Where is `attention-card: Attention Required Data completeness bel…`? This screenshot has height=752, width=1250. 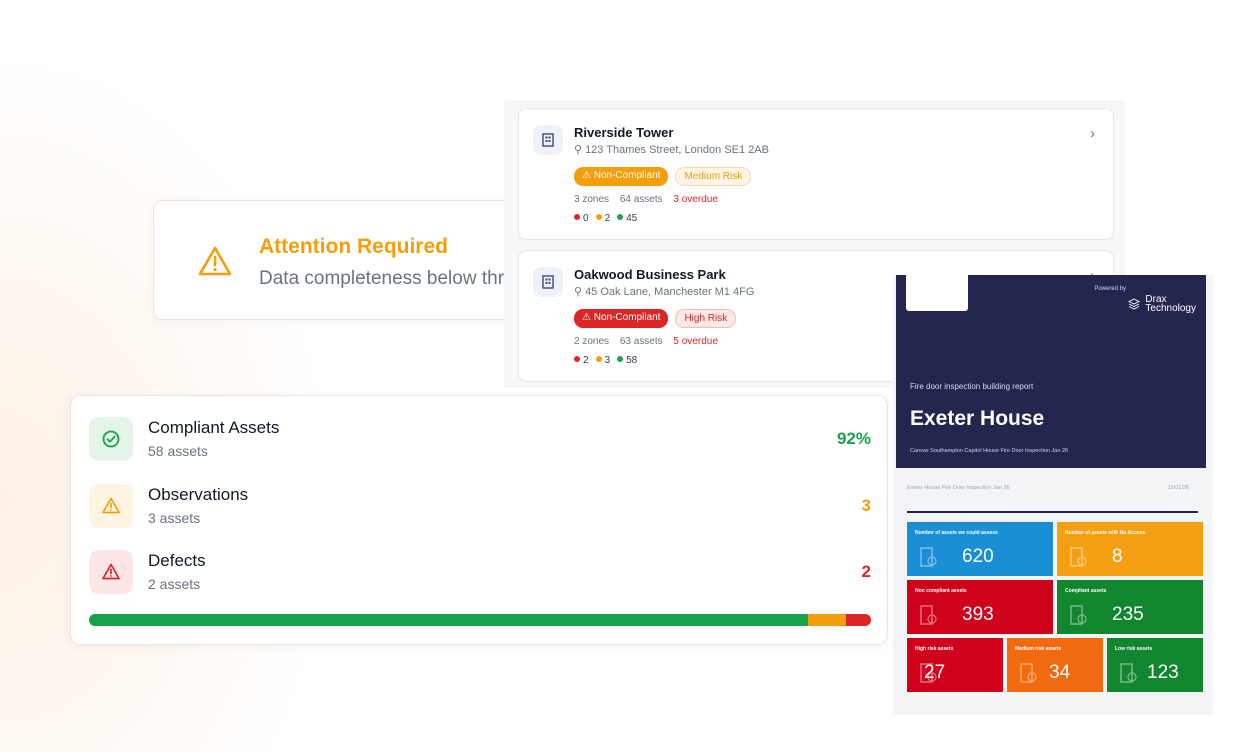 attention-card: Attention Required Data completeness bel… is located at coordinates (339, 260).